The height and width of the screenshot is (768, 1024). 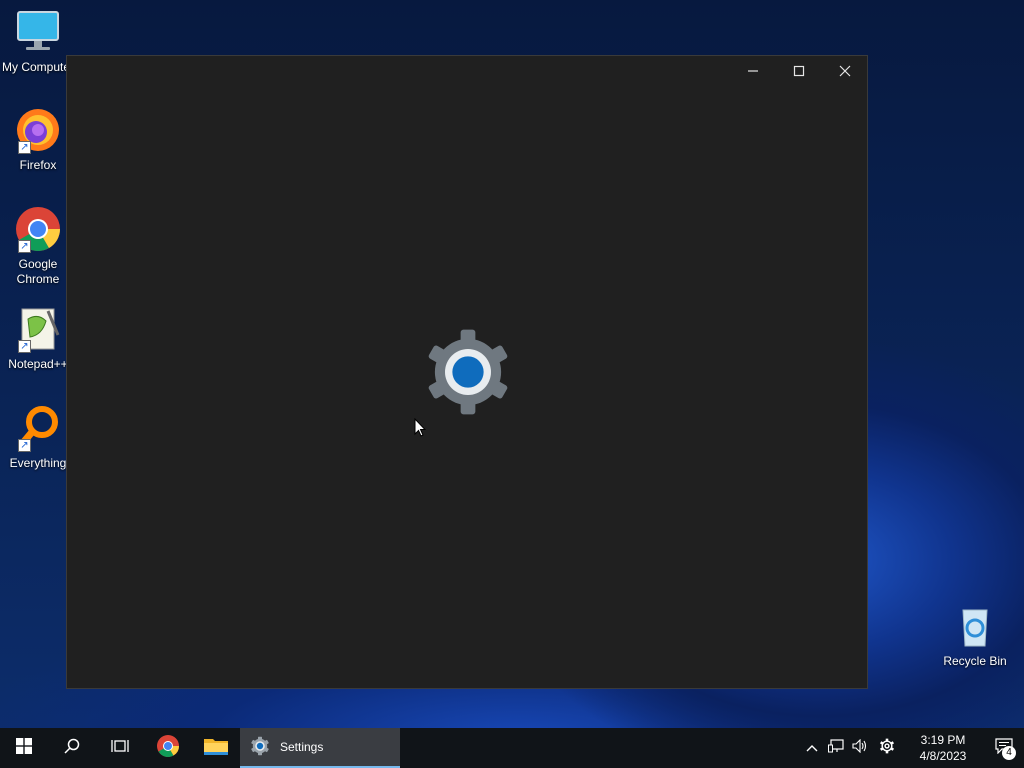 I want to click on speaker-icon, so click(x=860, y=748).